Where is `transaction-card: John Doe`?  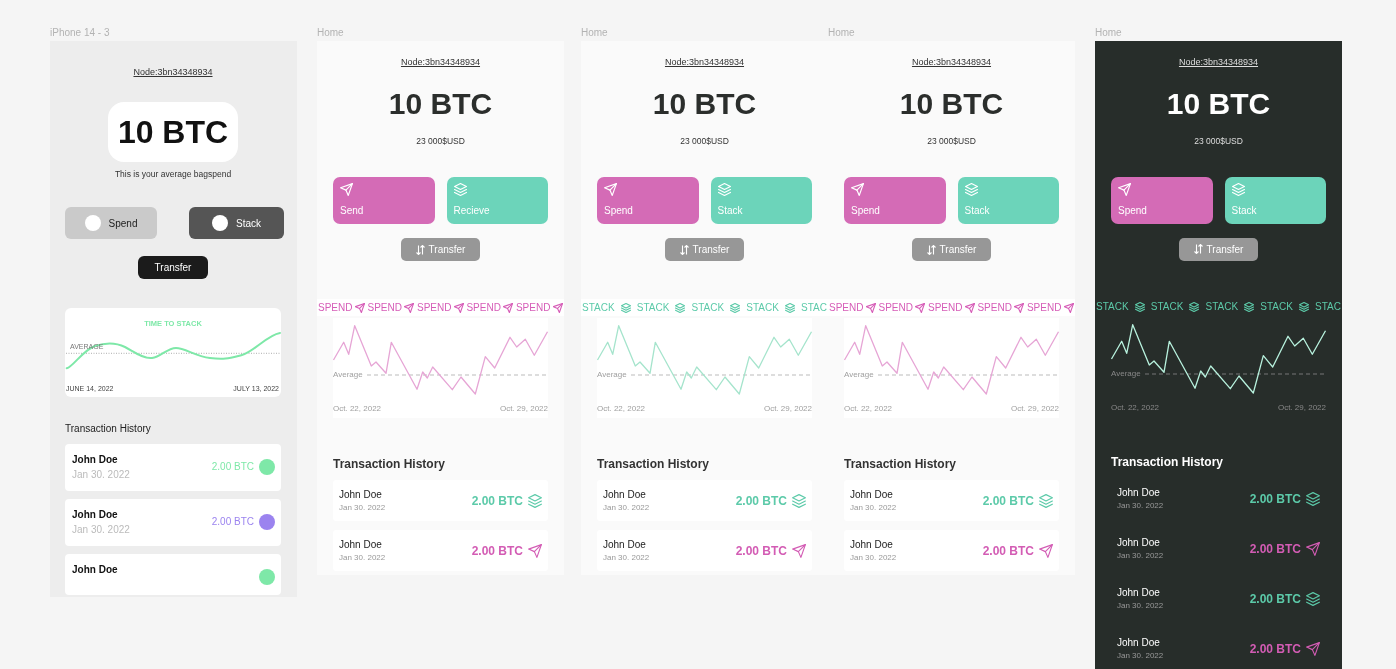 transaction-card: John Doe is located at coordinates (173, 574).